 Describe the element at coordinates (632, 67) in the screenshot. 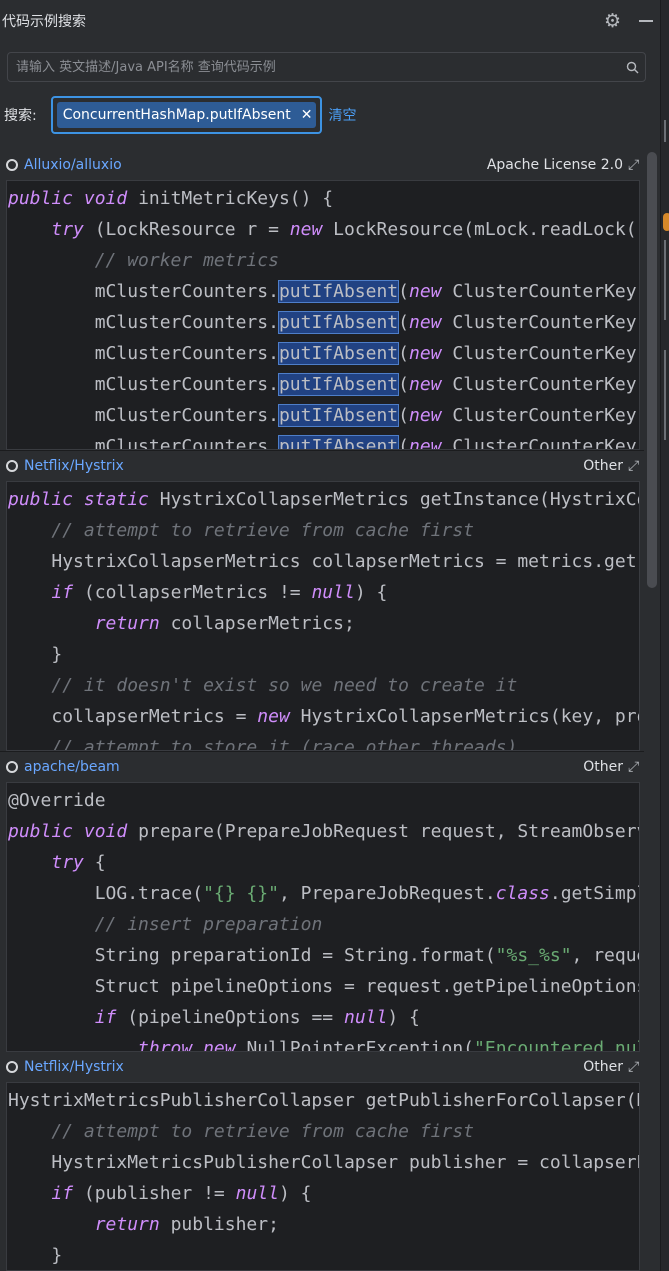

I see `search-icon` at that location.